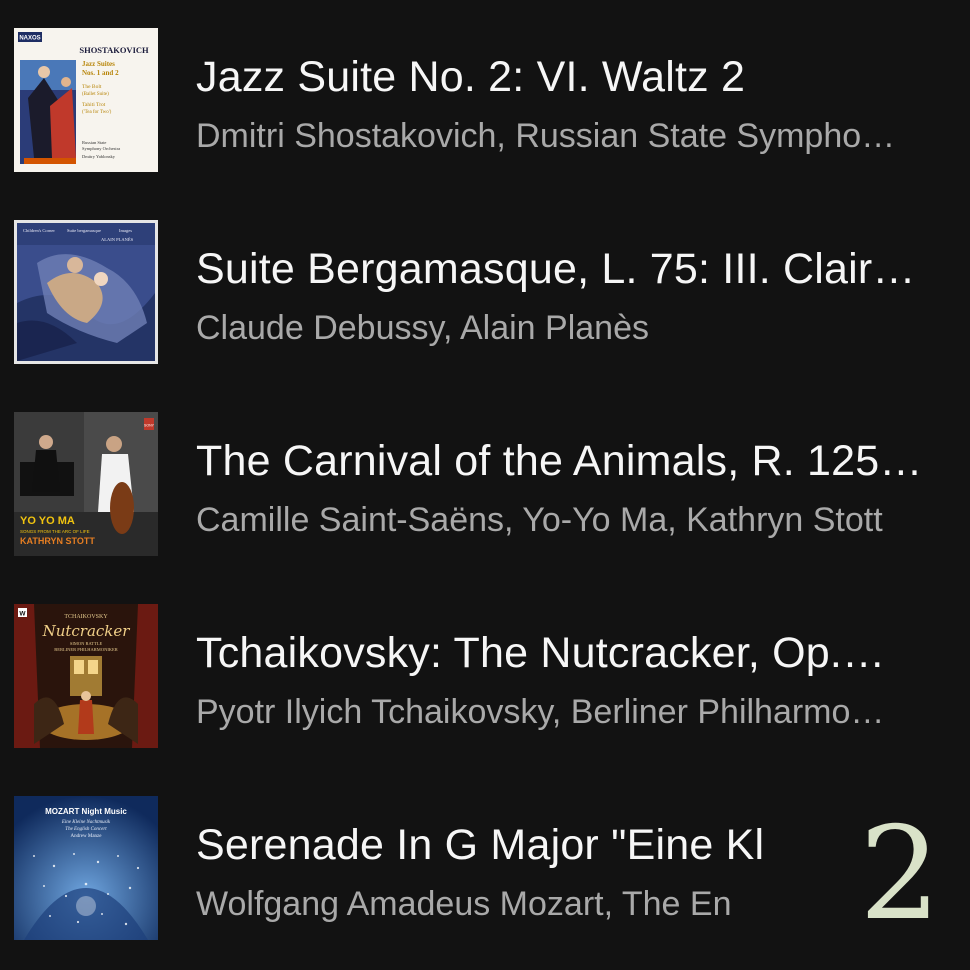  I want to click on warner-label: W, so click(22, 614).